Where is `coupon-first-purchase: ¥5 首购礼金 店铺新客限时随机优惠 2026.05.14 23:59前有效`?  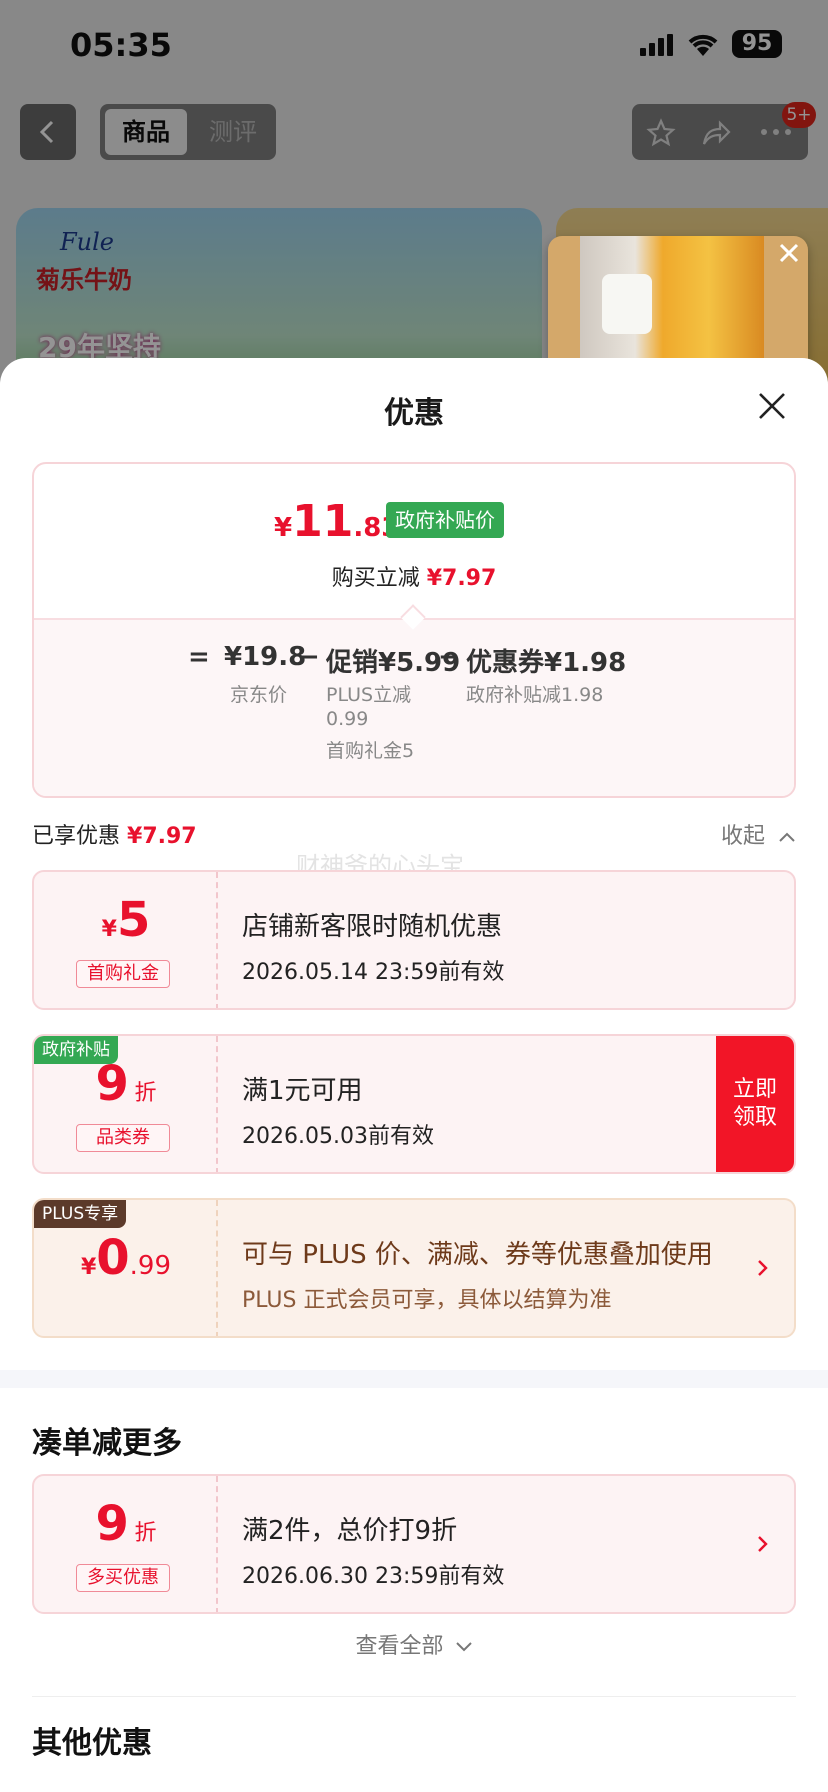 coupon-first-purchase: ¥5 首购礼金 店铺新客限时随机优惠 2026.05.14 23:59前有效 is located at coordinates (414, 940).